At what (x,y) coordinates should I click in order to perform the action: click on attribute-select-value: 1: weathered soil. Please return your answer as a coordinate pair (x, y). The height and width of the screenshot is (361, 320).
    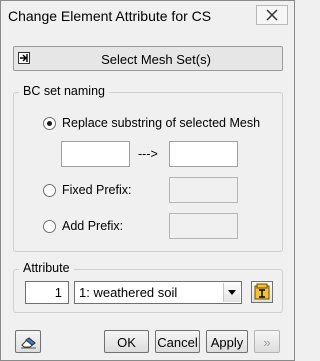
    Looking at the image, I should click on (128, 292).